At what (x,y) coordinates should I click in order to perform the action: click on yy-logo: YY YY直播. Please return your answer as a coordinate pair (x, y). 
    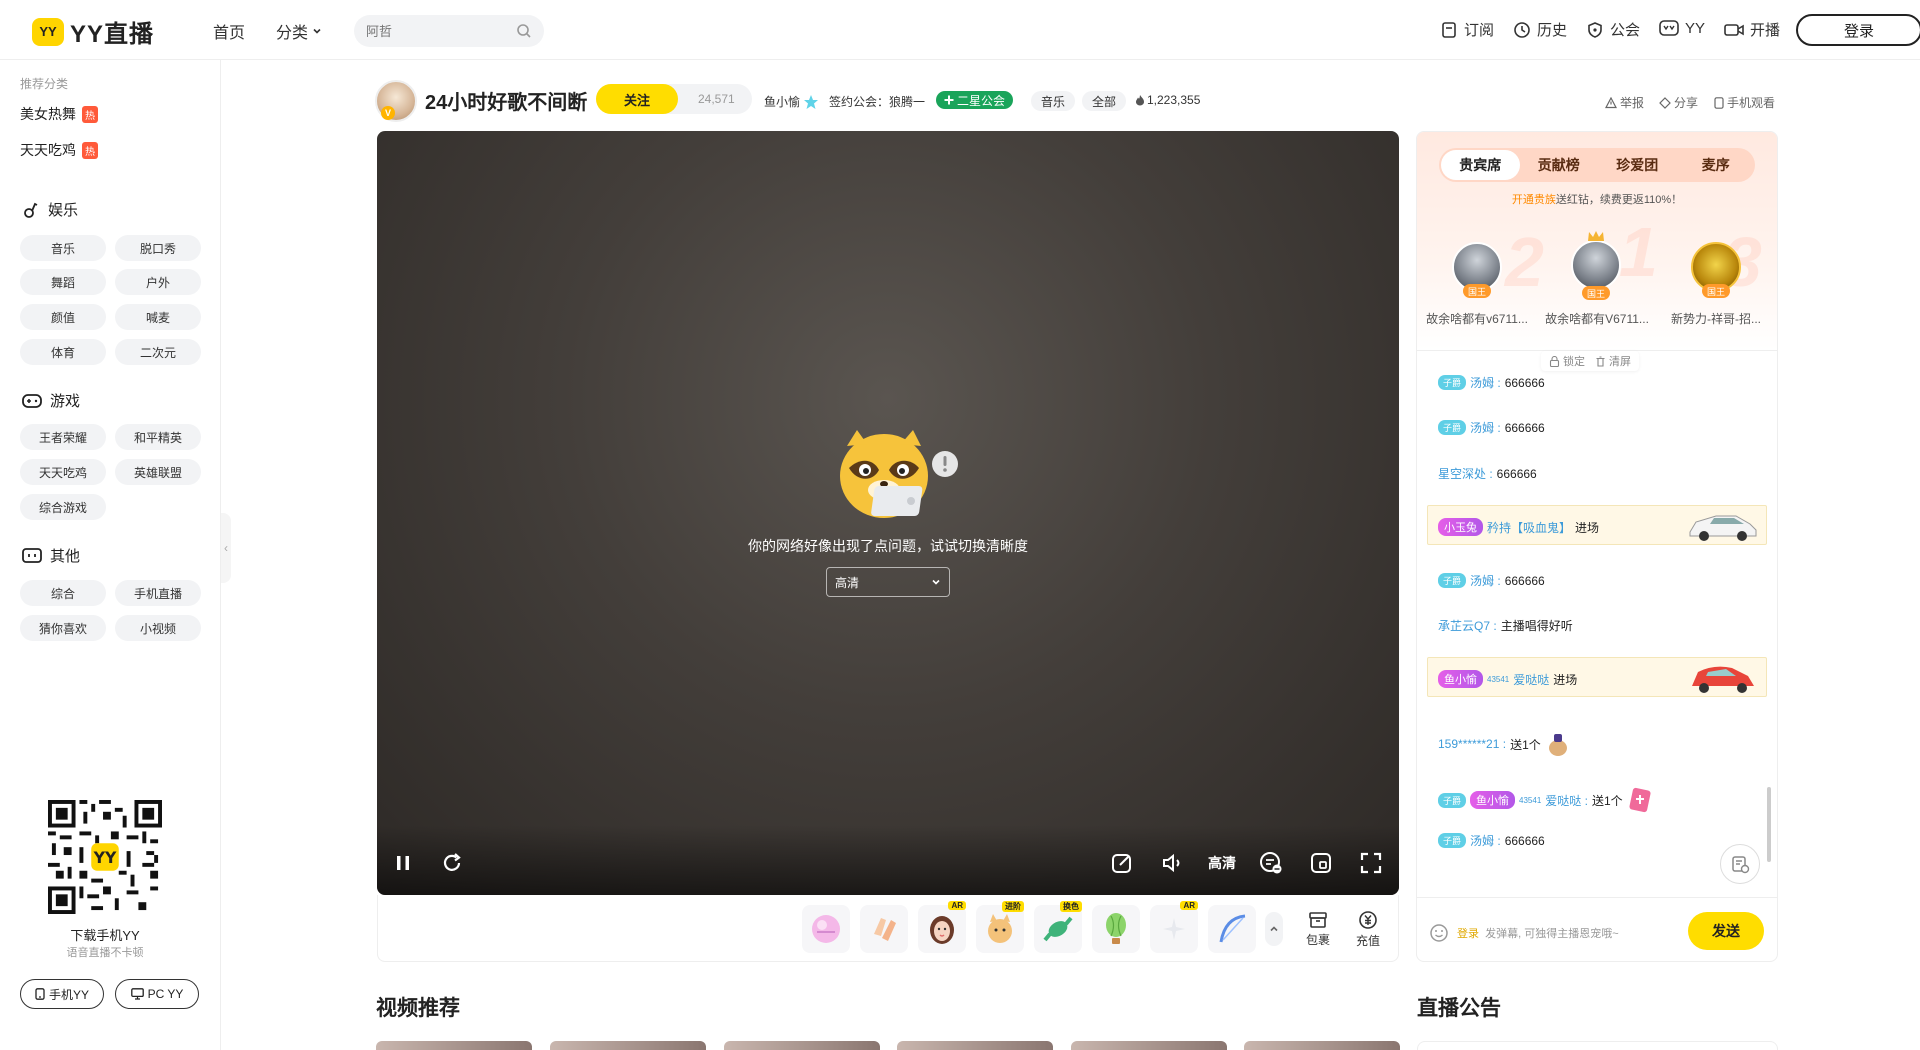
    Looking at the image, I should click on (93, 31).